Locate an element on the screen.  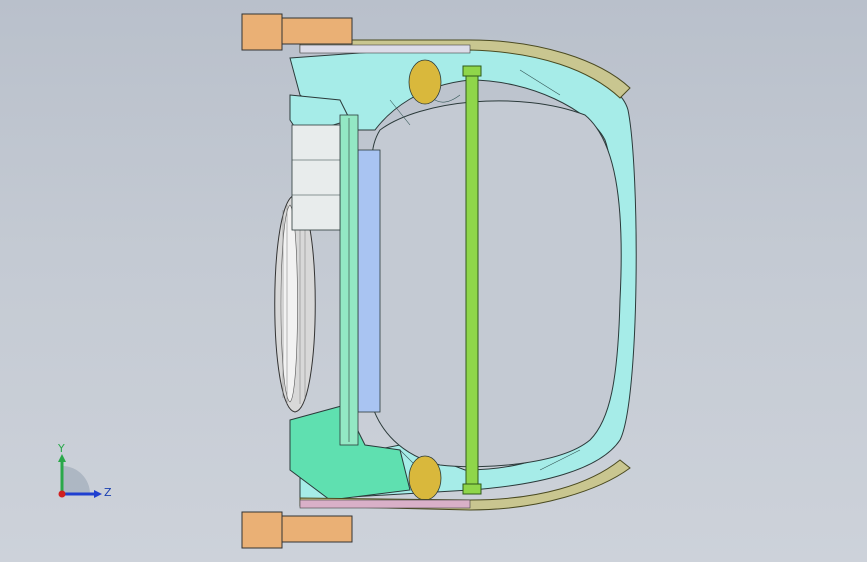
radiator-box is located at coordinates (316, 177).